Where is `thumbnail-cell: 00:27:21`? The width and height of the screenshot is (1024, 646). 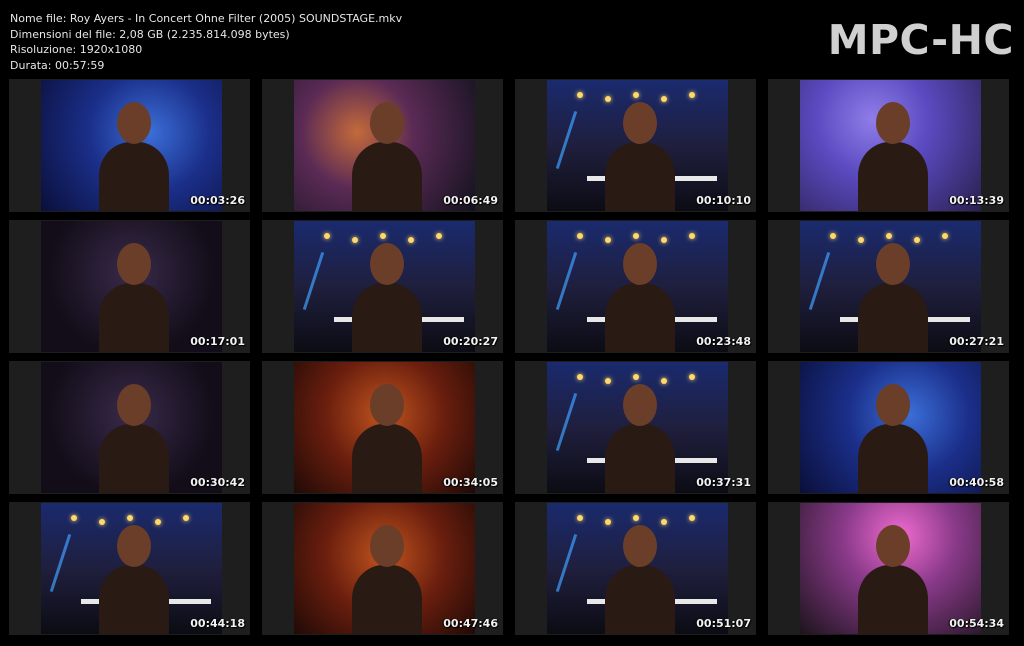
thumbnail-cell: 00:27:21 is located at coordinates (888, 286).